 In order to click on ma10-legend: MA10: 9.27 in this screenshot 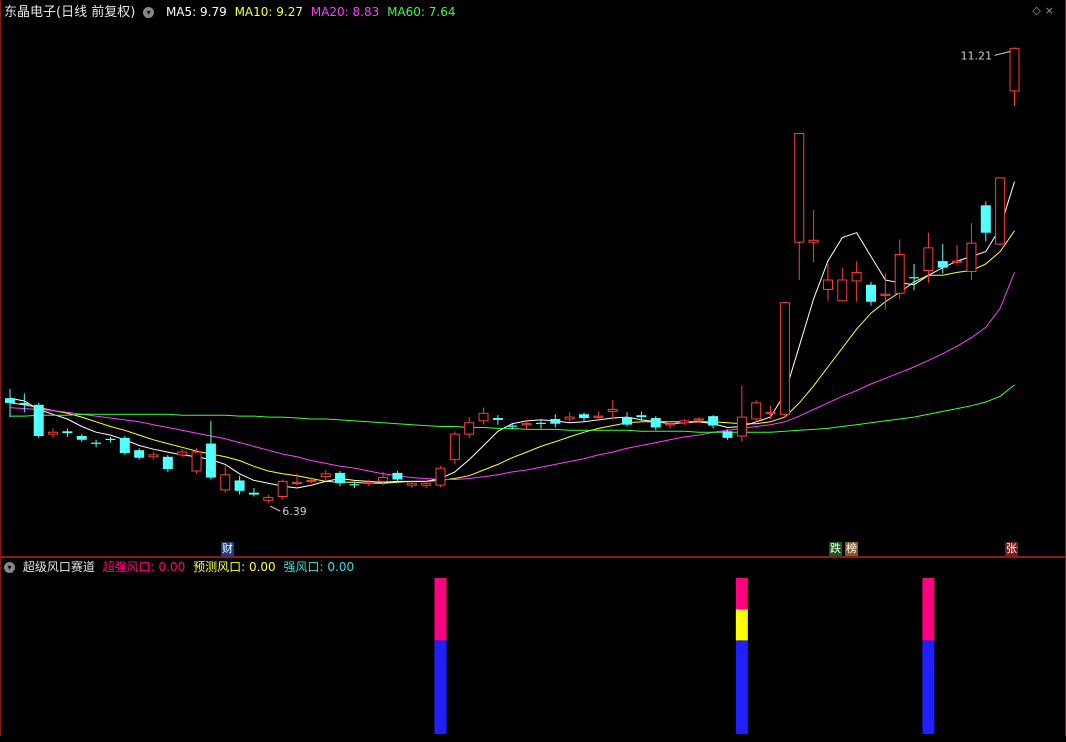, I will do `click(268, 12)`.